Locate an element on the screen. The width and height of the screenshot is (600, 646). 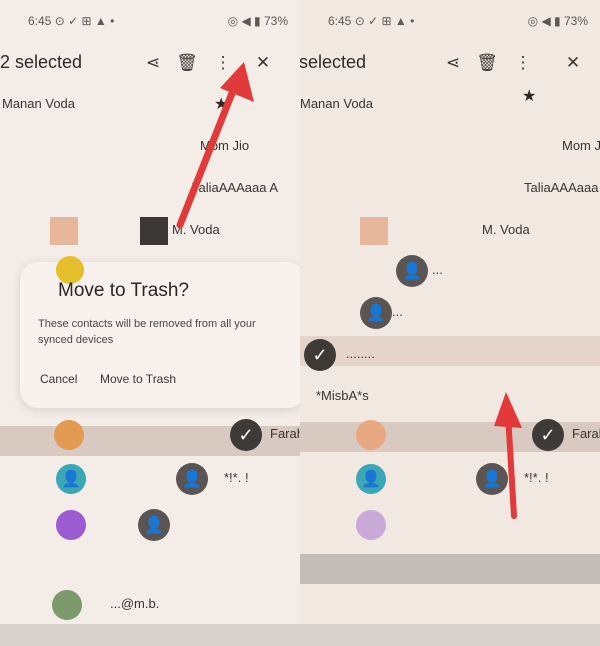
dialog-title: Move to Trash? is located at coordinates (123, 290).